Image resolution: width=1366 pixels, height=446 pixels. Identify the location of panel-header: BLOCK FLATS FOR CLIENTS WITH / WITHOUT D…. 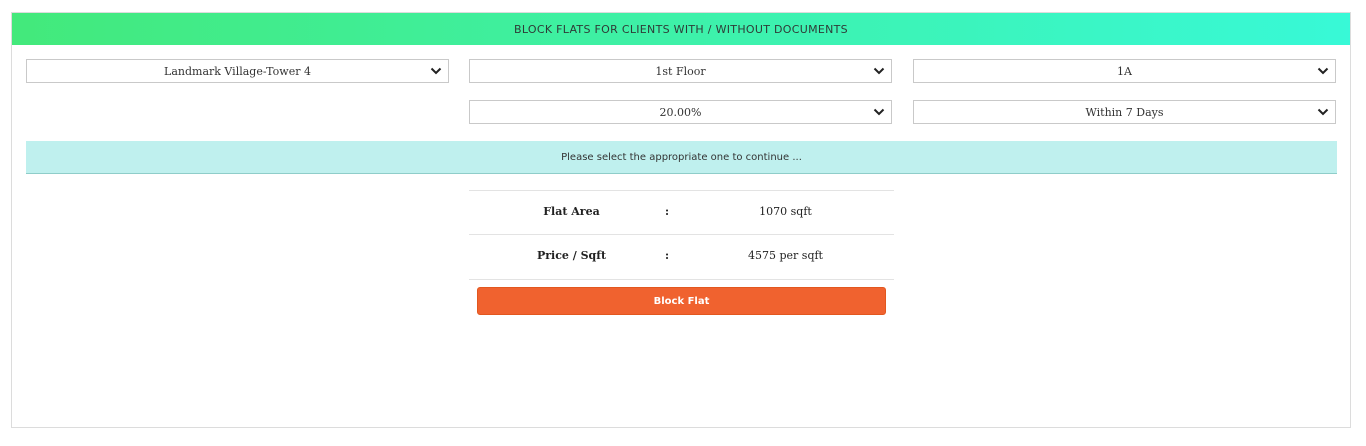
(681, 29).